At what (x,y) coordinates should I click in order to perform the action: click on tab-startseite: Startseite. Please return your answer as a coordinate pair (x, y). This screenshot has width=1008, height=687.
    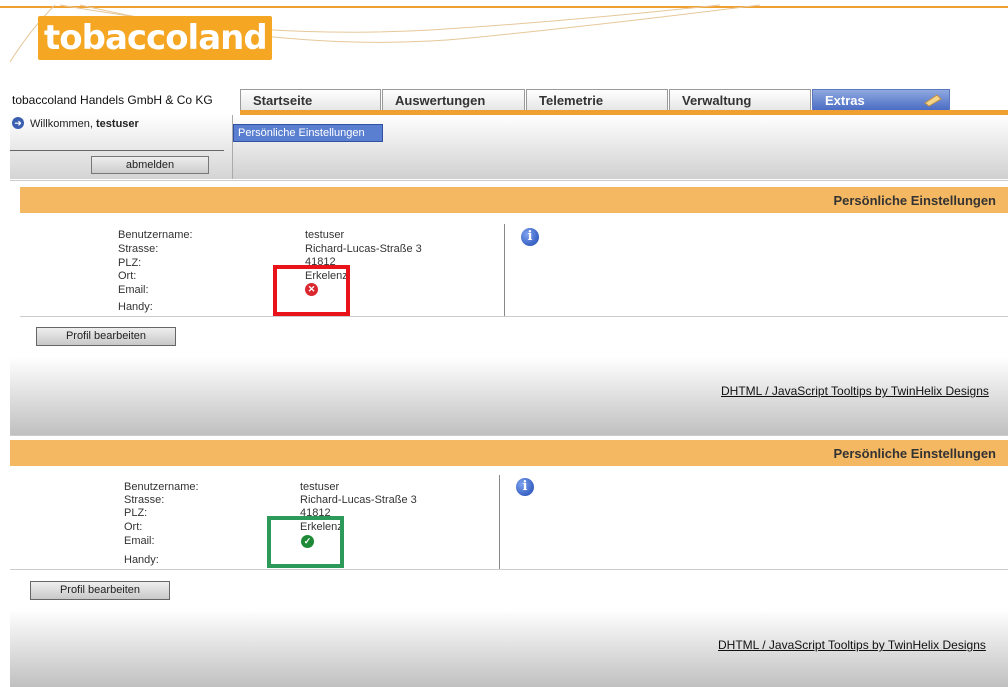
    Looking at the image, I should click on (310, 100).